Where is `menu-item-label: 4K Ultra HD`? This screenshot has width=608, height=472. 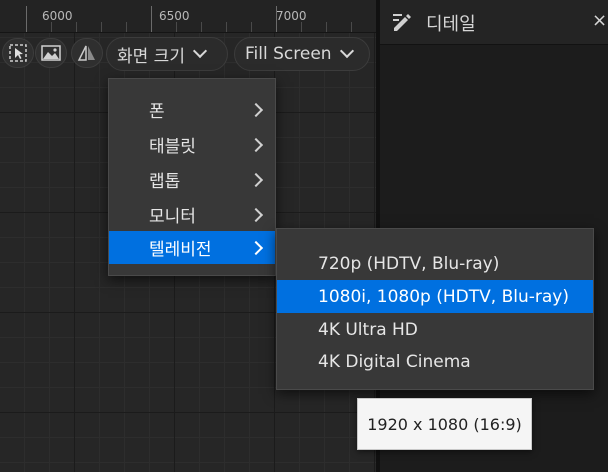 menu-item-label: 4K Ultra HD is located at coordinates (368, 329).